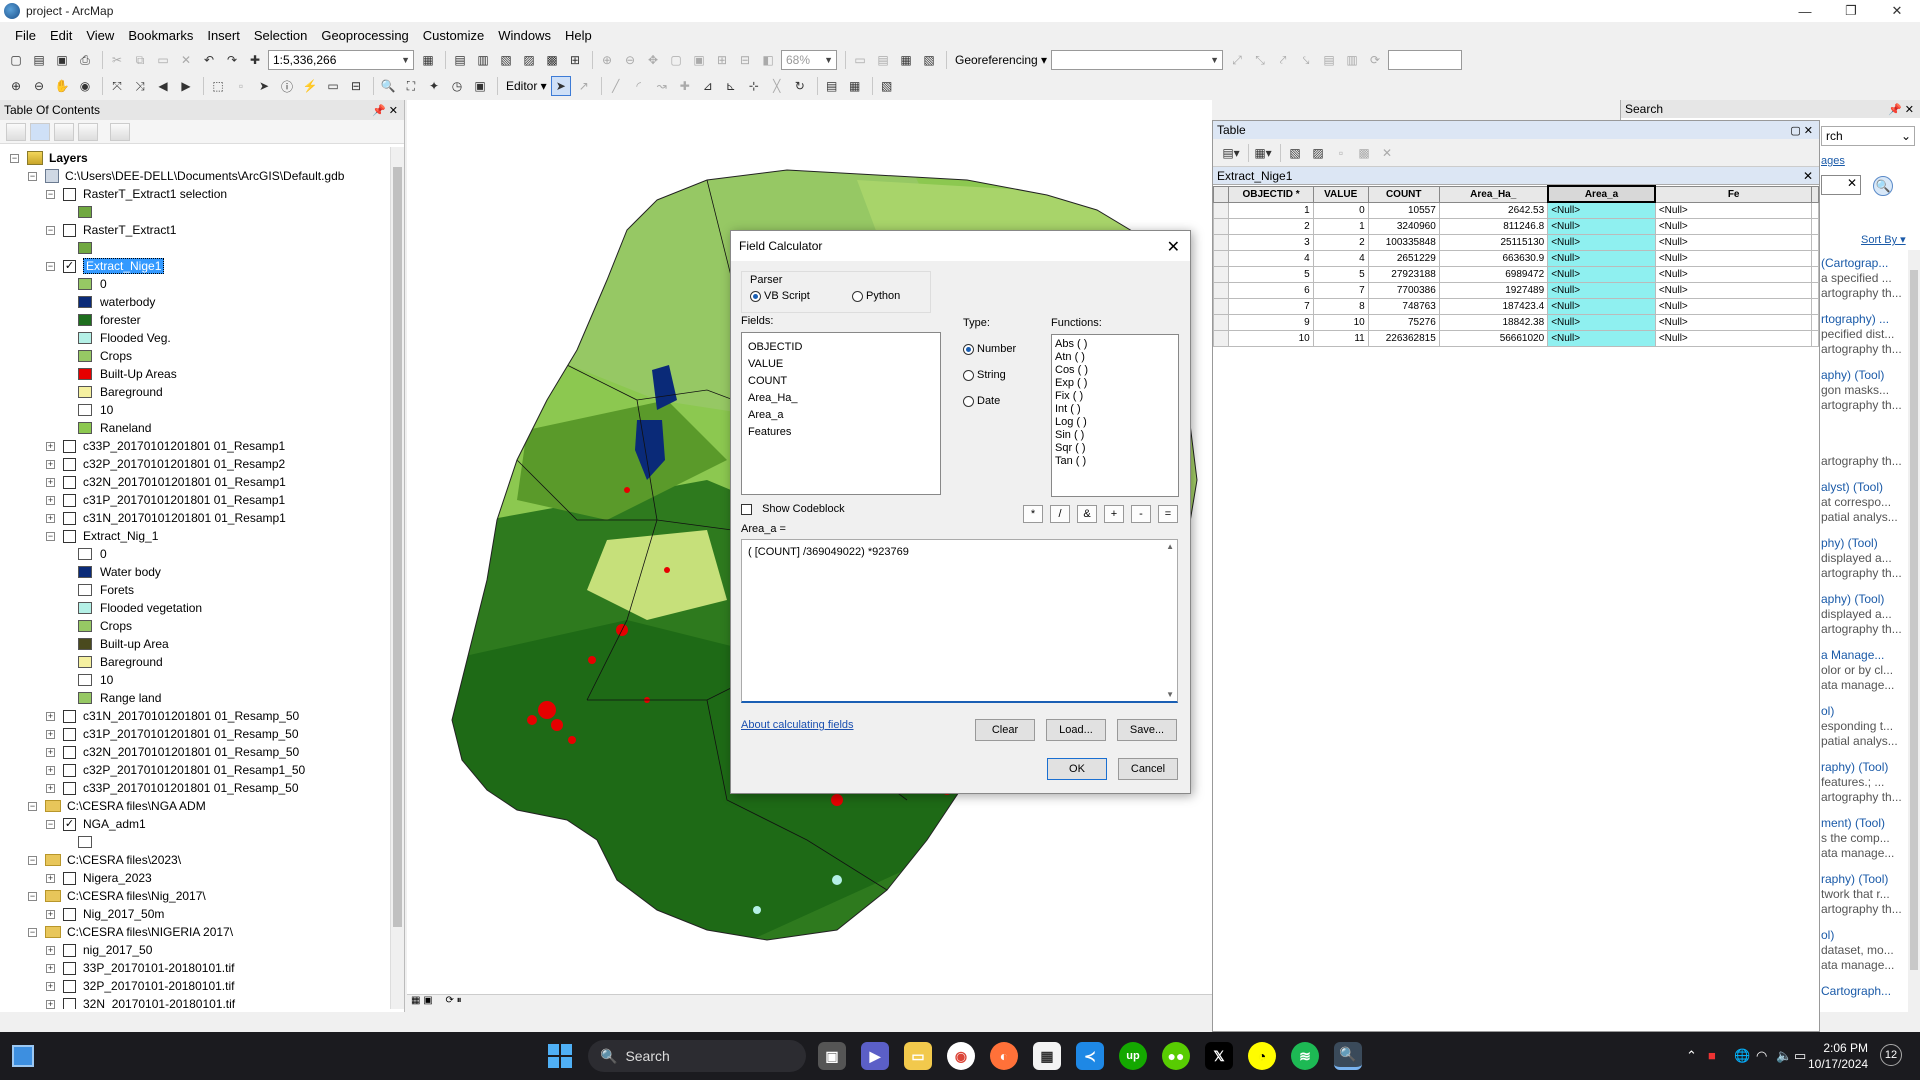  What do you see at coordinates (529, 60) in the screenshot?
I see `arctoolbox-icon: ▨` at bounding box center [529, 60].